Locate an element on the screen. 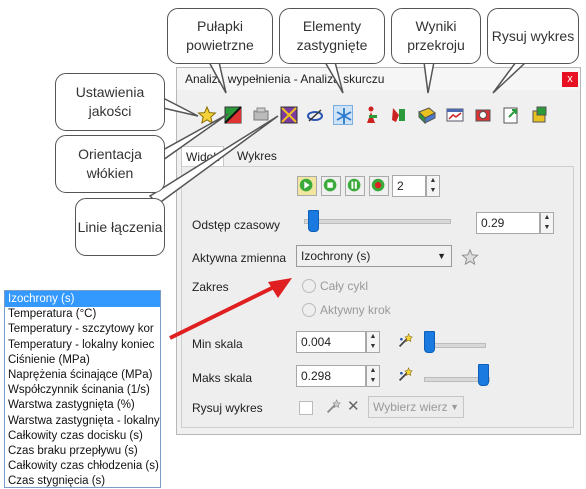 This screenshot has height=489, width=586. max-scale-input: 0.298 is located at coordinates (331, 376).